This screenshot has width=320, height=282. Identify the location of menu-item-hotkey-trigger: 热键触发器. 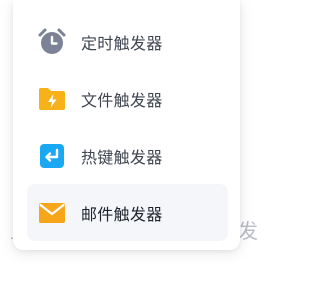
(127, 155).